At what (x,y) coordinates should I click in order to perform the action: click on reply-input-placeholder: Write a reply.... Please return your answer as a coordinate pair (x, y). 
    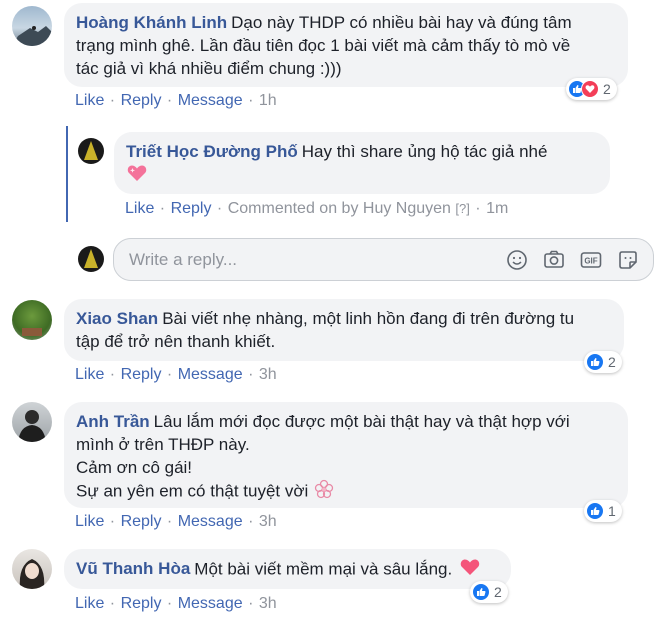
    Looking at the image, I should click on (183, 259).